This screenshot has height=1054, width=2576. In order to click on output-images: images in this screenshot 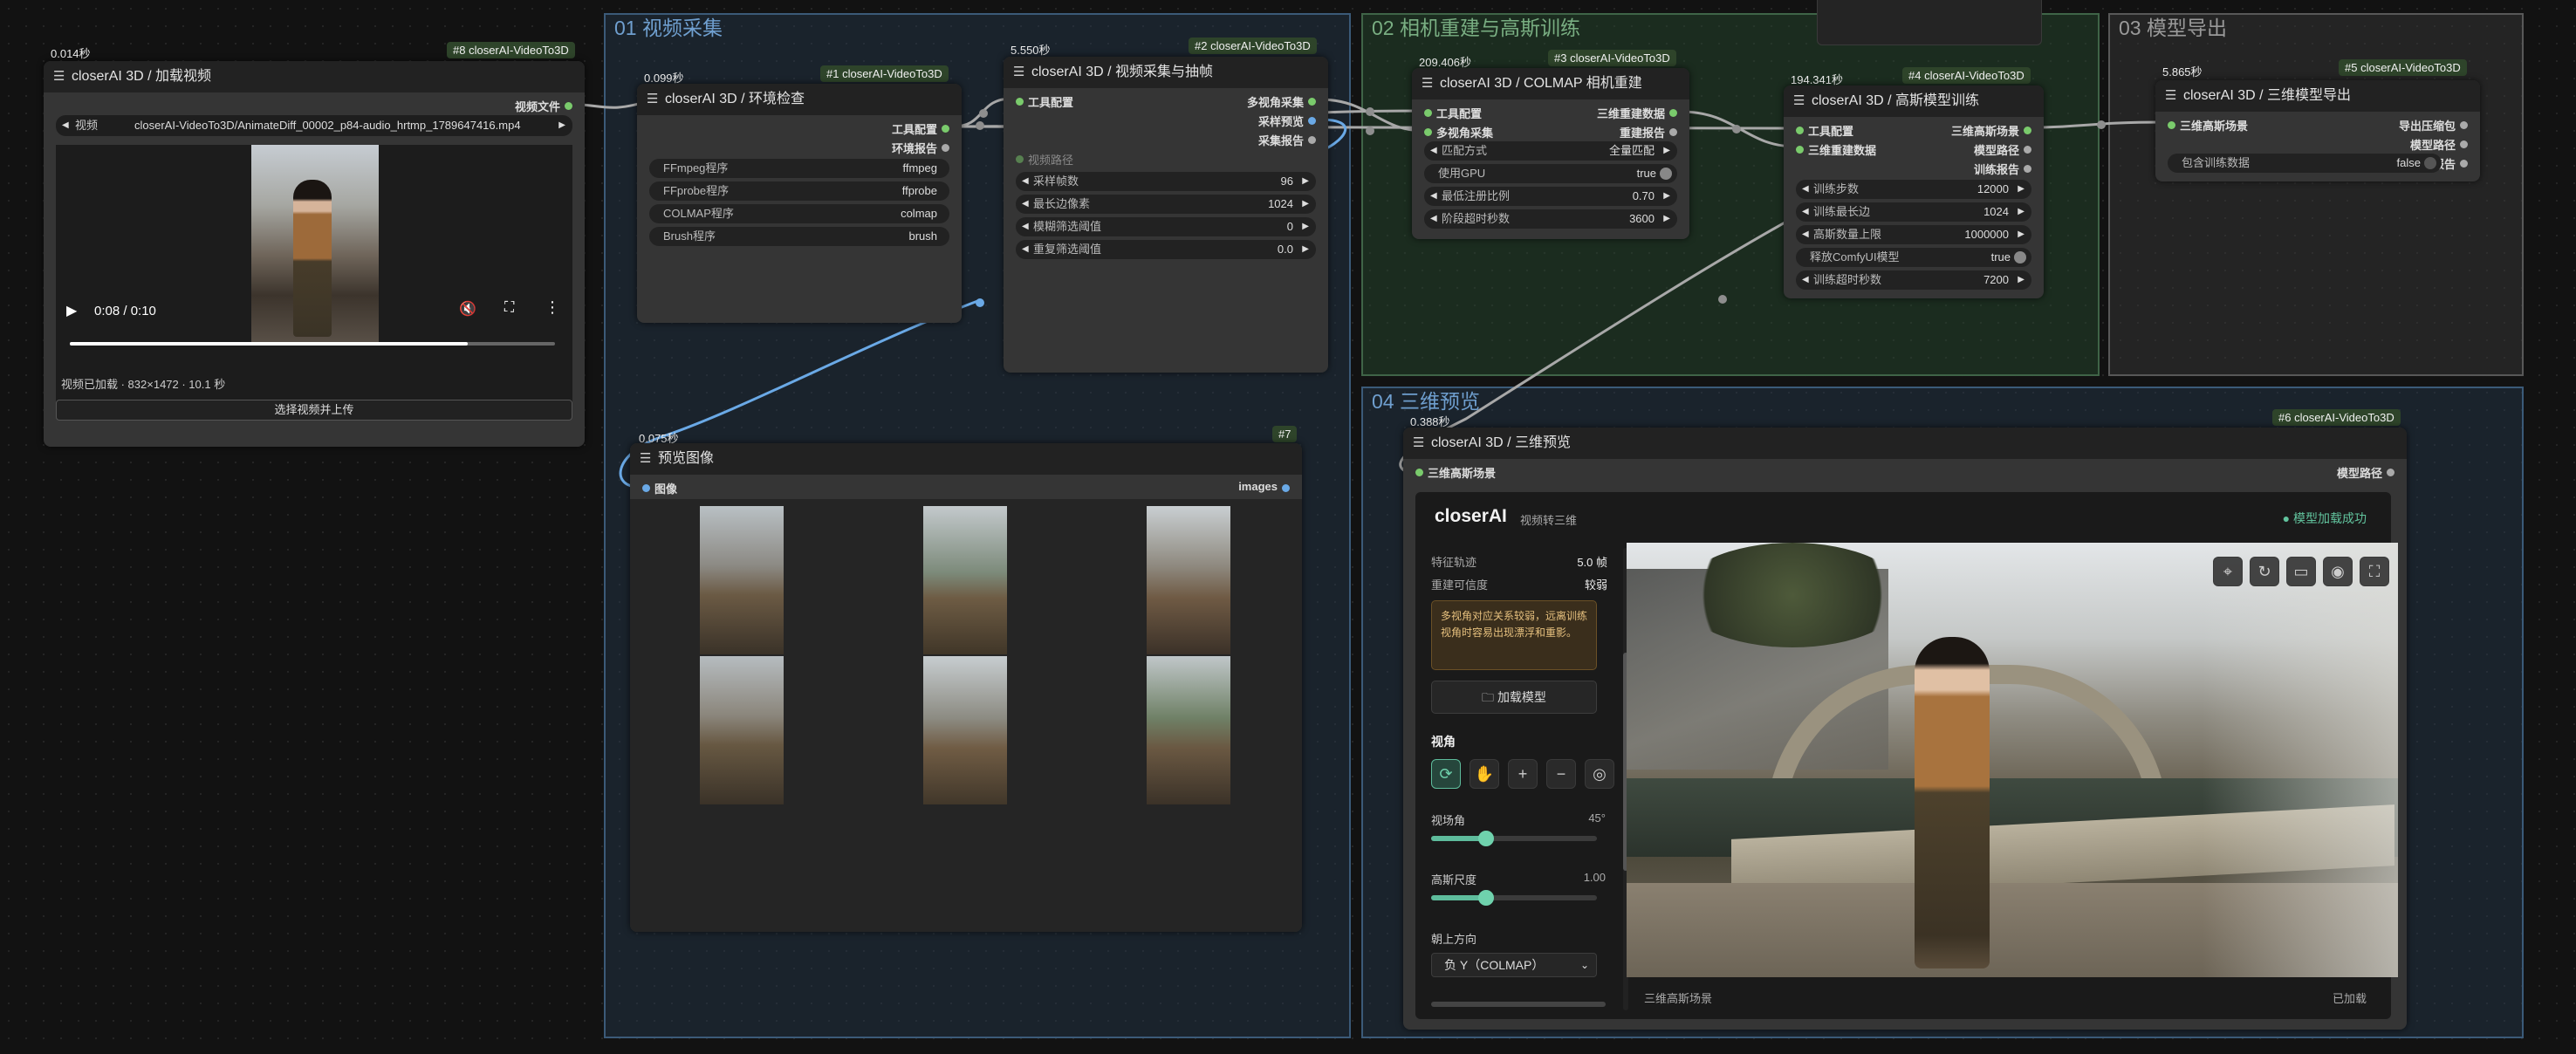, I will do `click(1264, 486)`.